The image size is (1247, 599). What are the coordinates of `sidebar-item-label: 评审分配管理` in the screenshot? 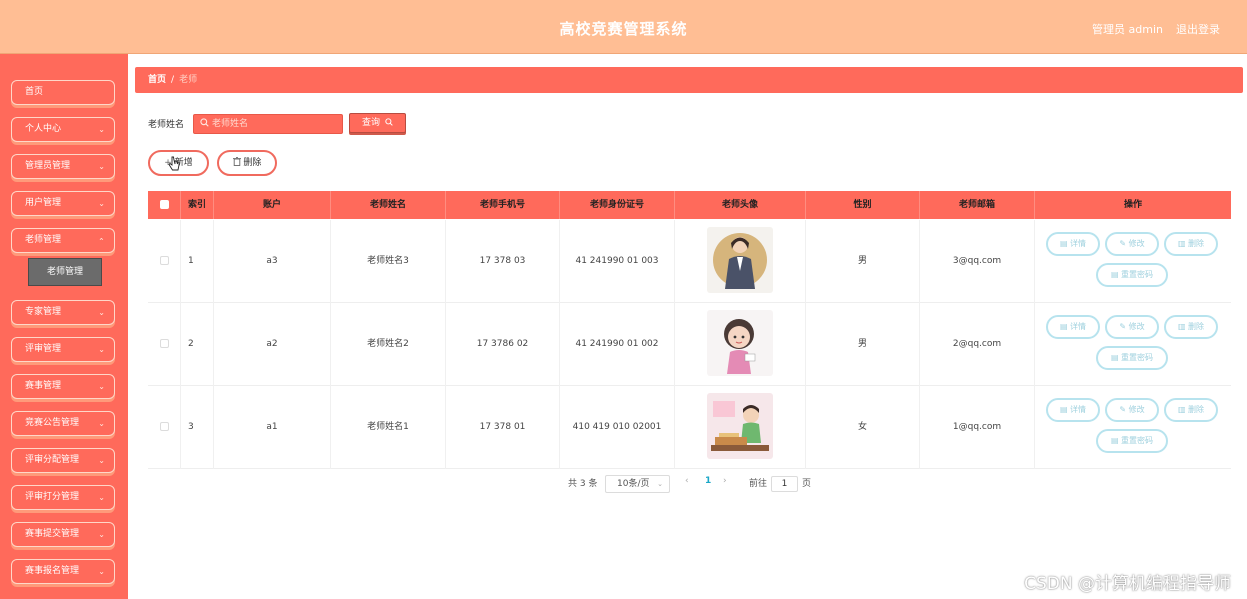 It's located at (52, 460).